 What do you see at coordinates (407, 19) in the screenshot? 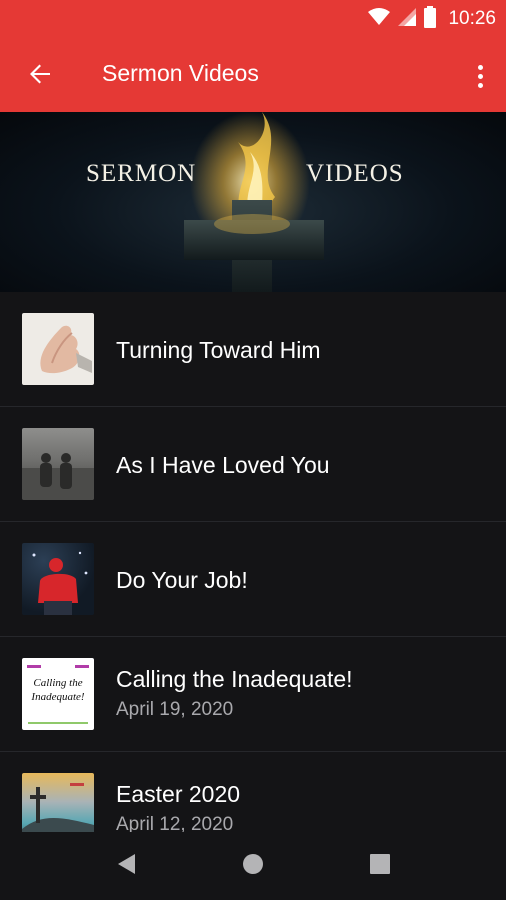
I see `signal-icon` at bounding box center [407, 19].